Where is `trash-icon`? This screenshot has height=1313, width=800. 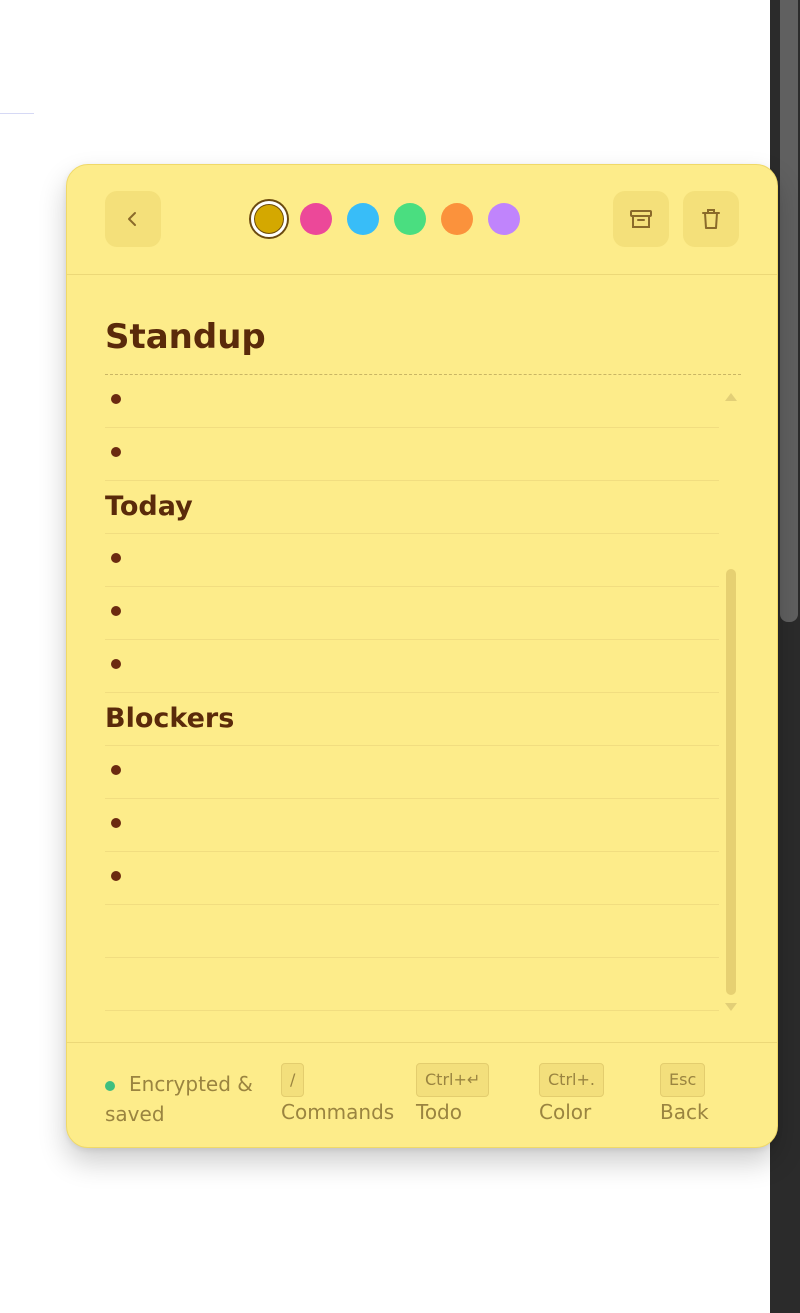 trash-icon is located at coordinates (711, 219).